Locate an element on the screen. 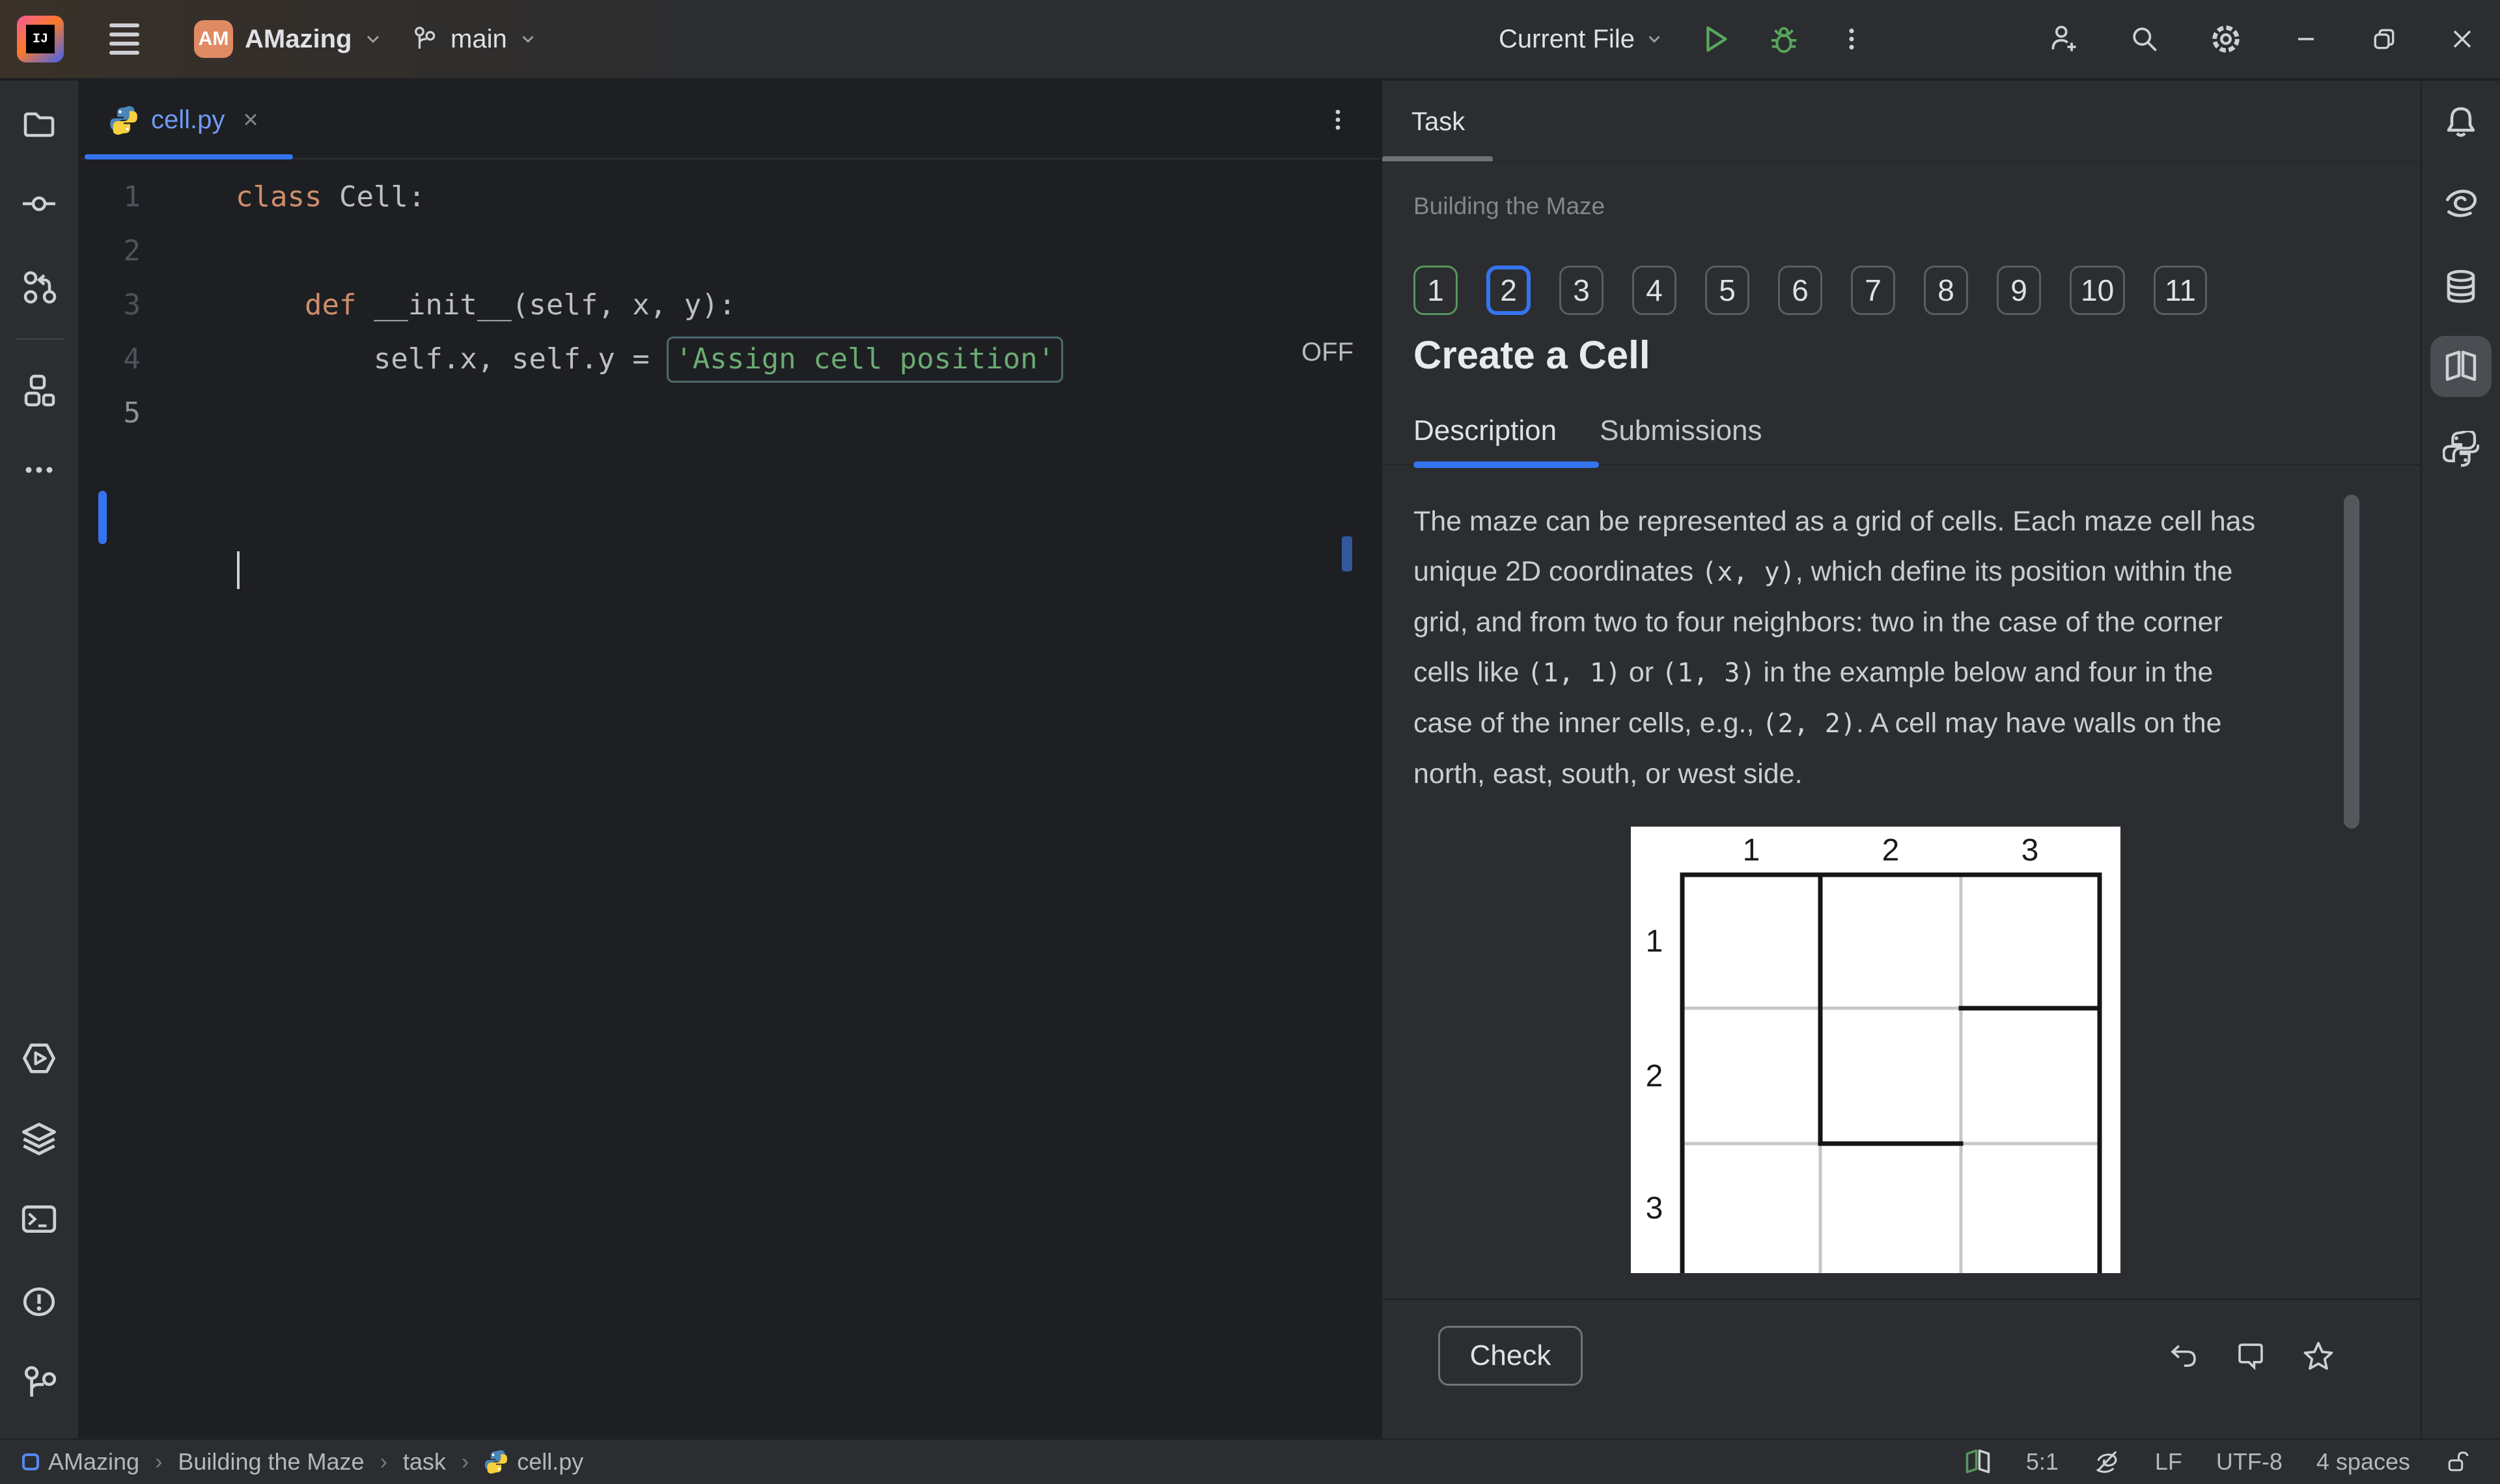  task-step-9: 9 is located at coordinates (2019, 290).